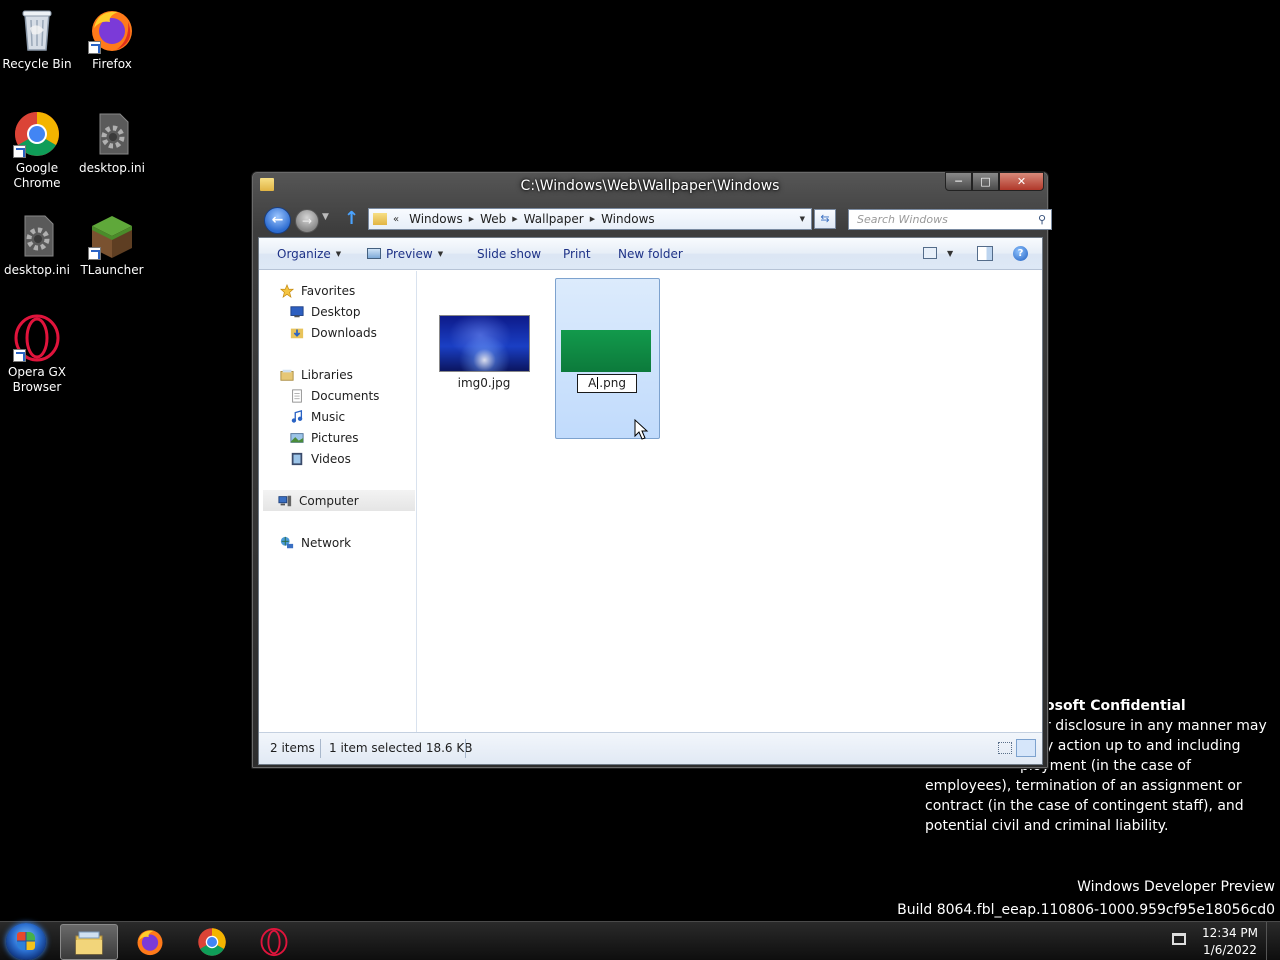 The image size is (1280, 960). I want to click on file-item: img0.jpg, so click(484, 351).